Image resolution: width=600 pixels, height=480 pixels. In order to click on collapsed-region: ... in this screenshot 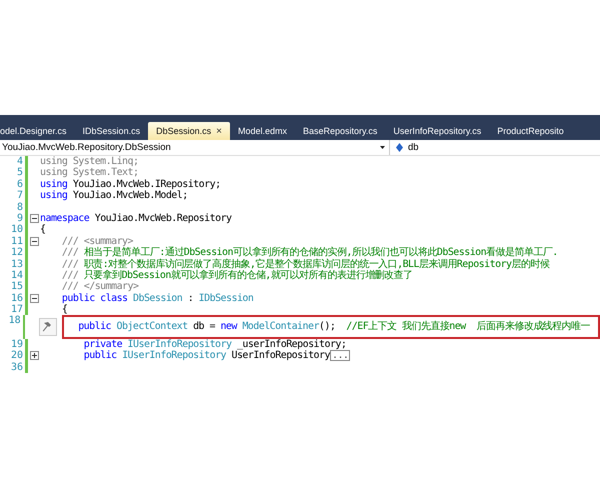, I will do `click(340, 356)`.